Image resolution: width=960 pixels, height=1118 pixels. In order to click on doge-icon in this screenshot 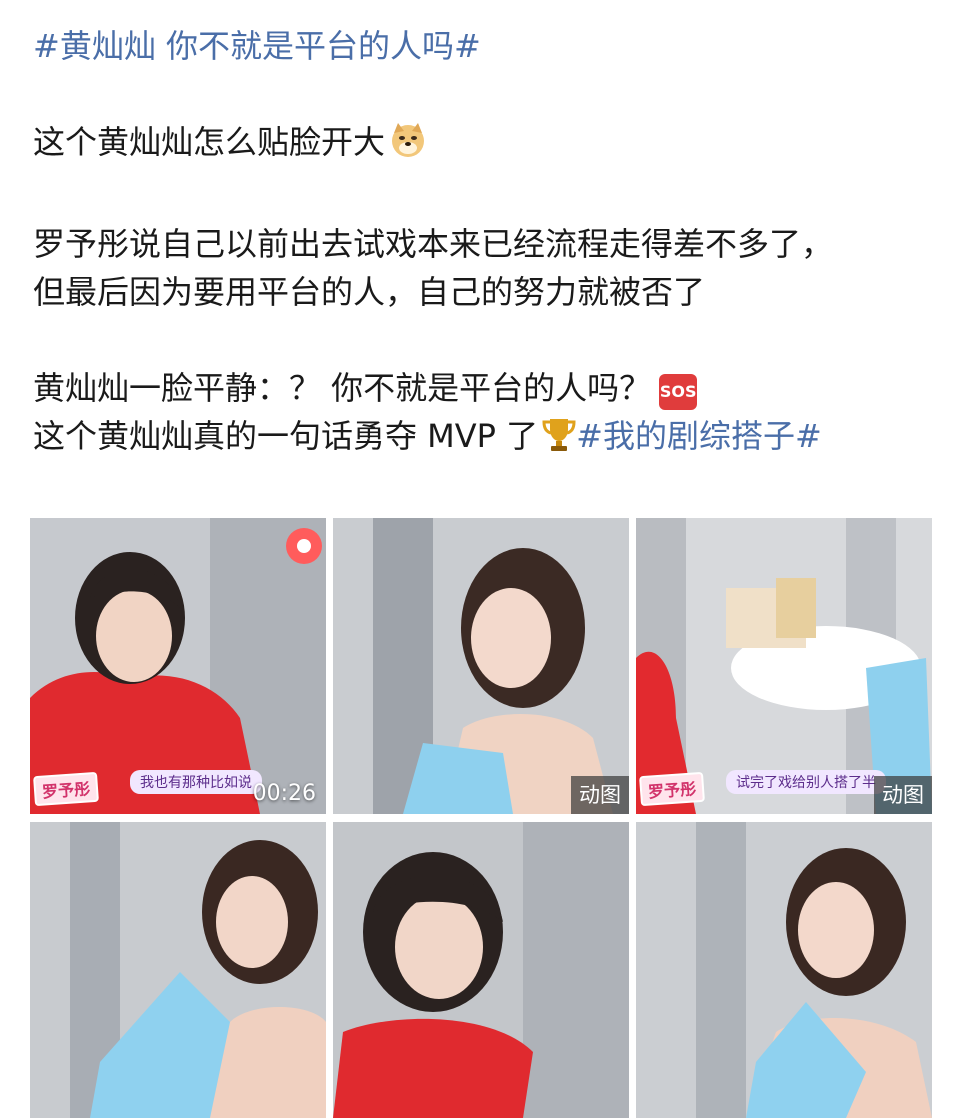, I will do `click(408, 146)`.